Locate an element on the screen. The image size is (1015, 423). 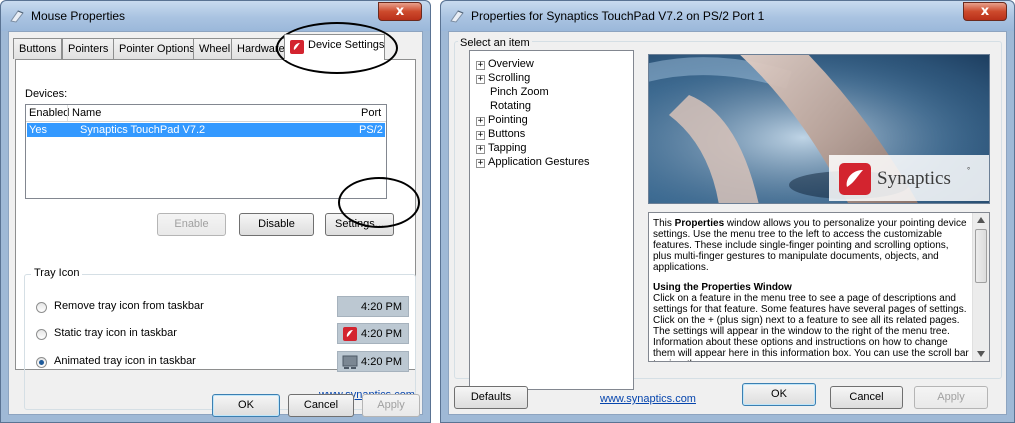
tray-preview-animated: 4:20 PM is located at coordinates (373, 361).